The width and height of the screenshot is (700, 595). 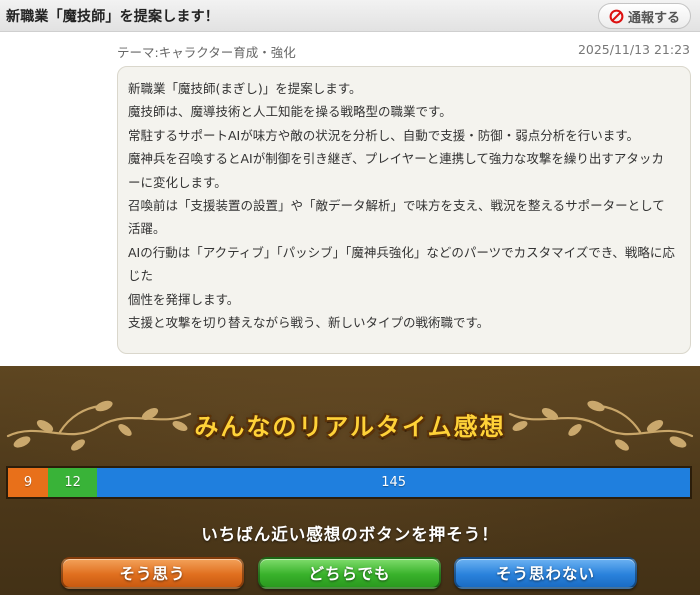 I want to click on count-neutral: 12, so click(x=72, y=482).